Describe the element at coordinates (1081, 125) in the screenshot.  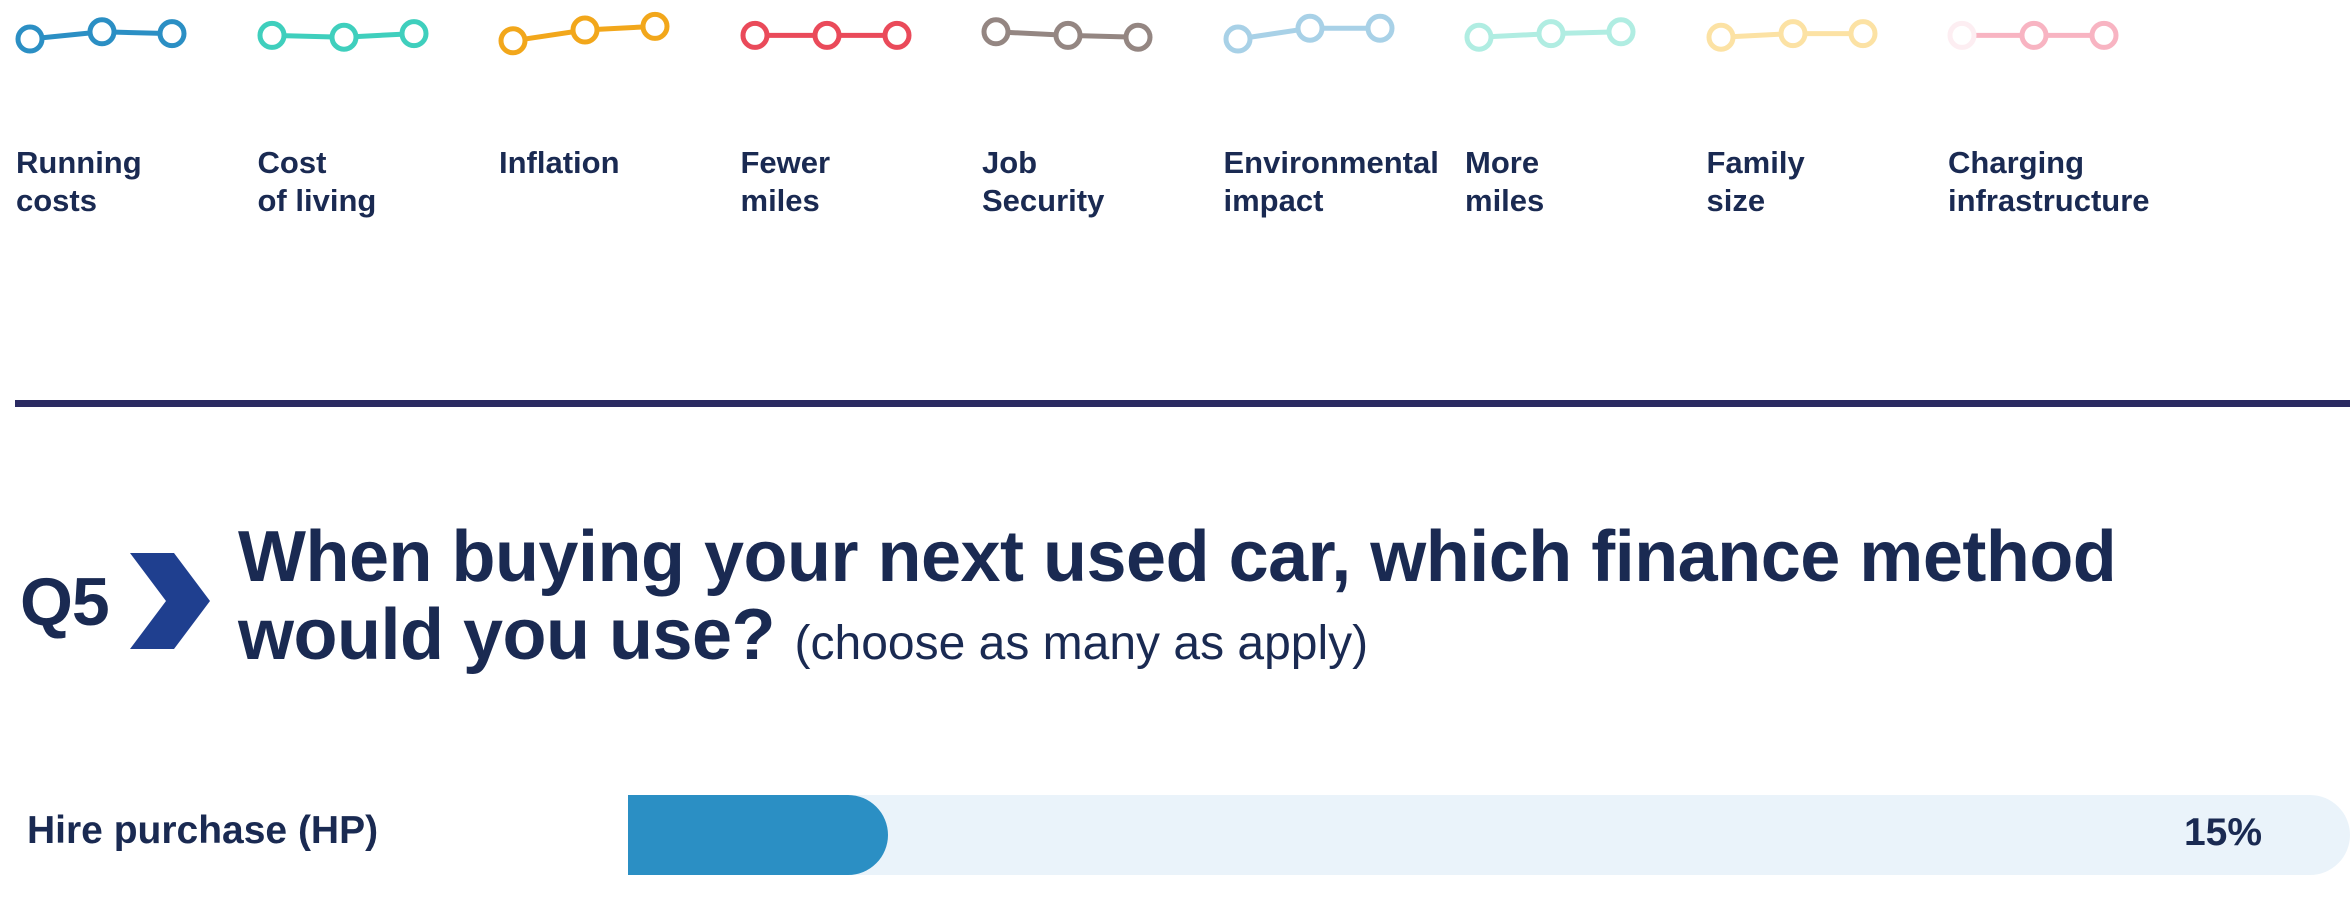
I see `legend-item: Job Security` at that location.